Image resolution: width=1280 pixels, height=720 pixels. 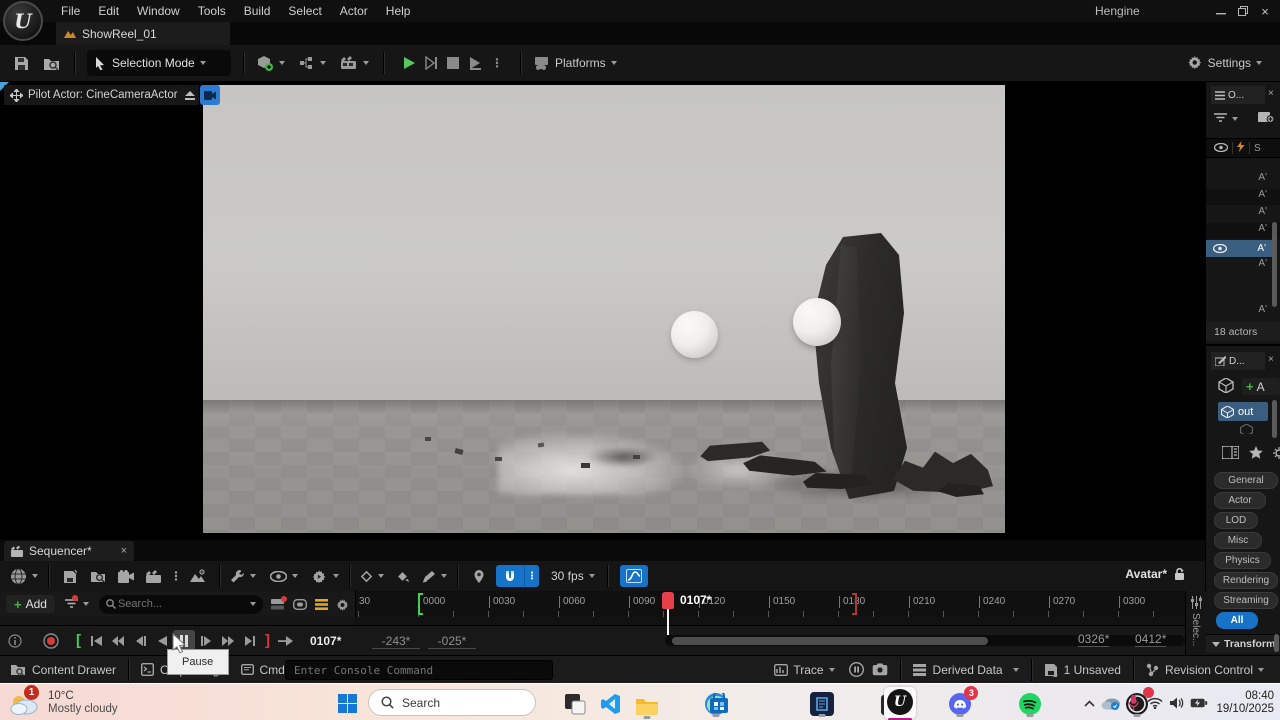 I want to click on sequencer-search-input, so click(x=180, y=604).